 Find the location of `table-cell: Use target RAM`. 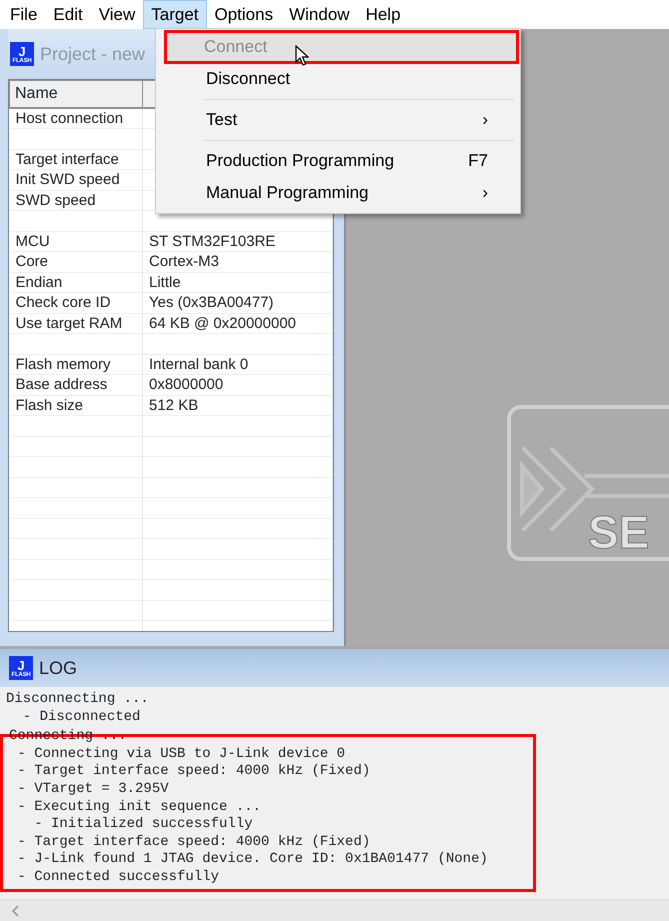

table-cell: Use target RAM is located at coordinates (76, 323).